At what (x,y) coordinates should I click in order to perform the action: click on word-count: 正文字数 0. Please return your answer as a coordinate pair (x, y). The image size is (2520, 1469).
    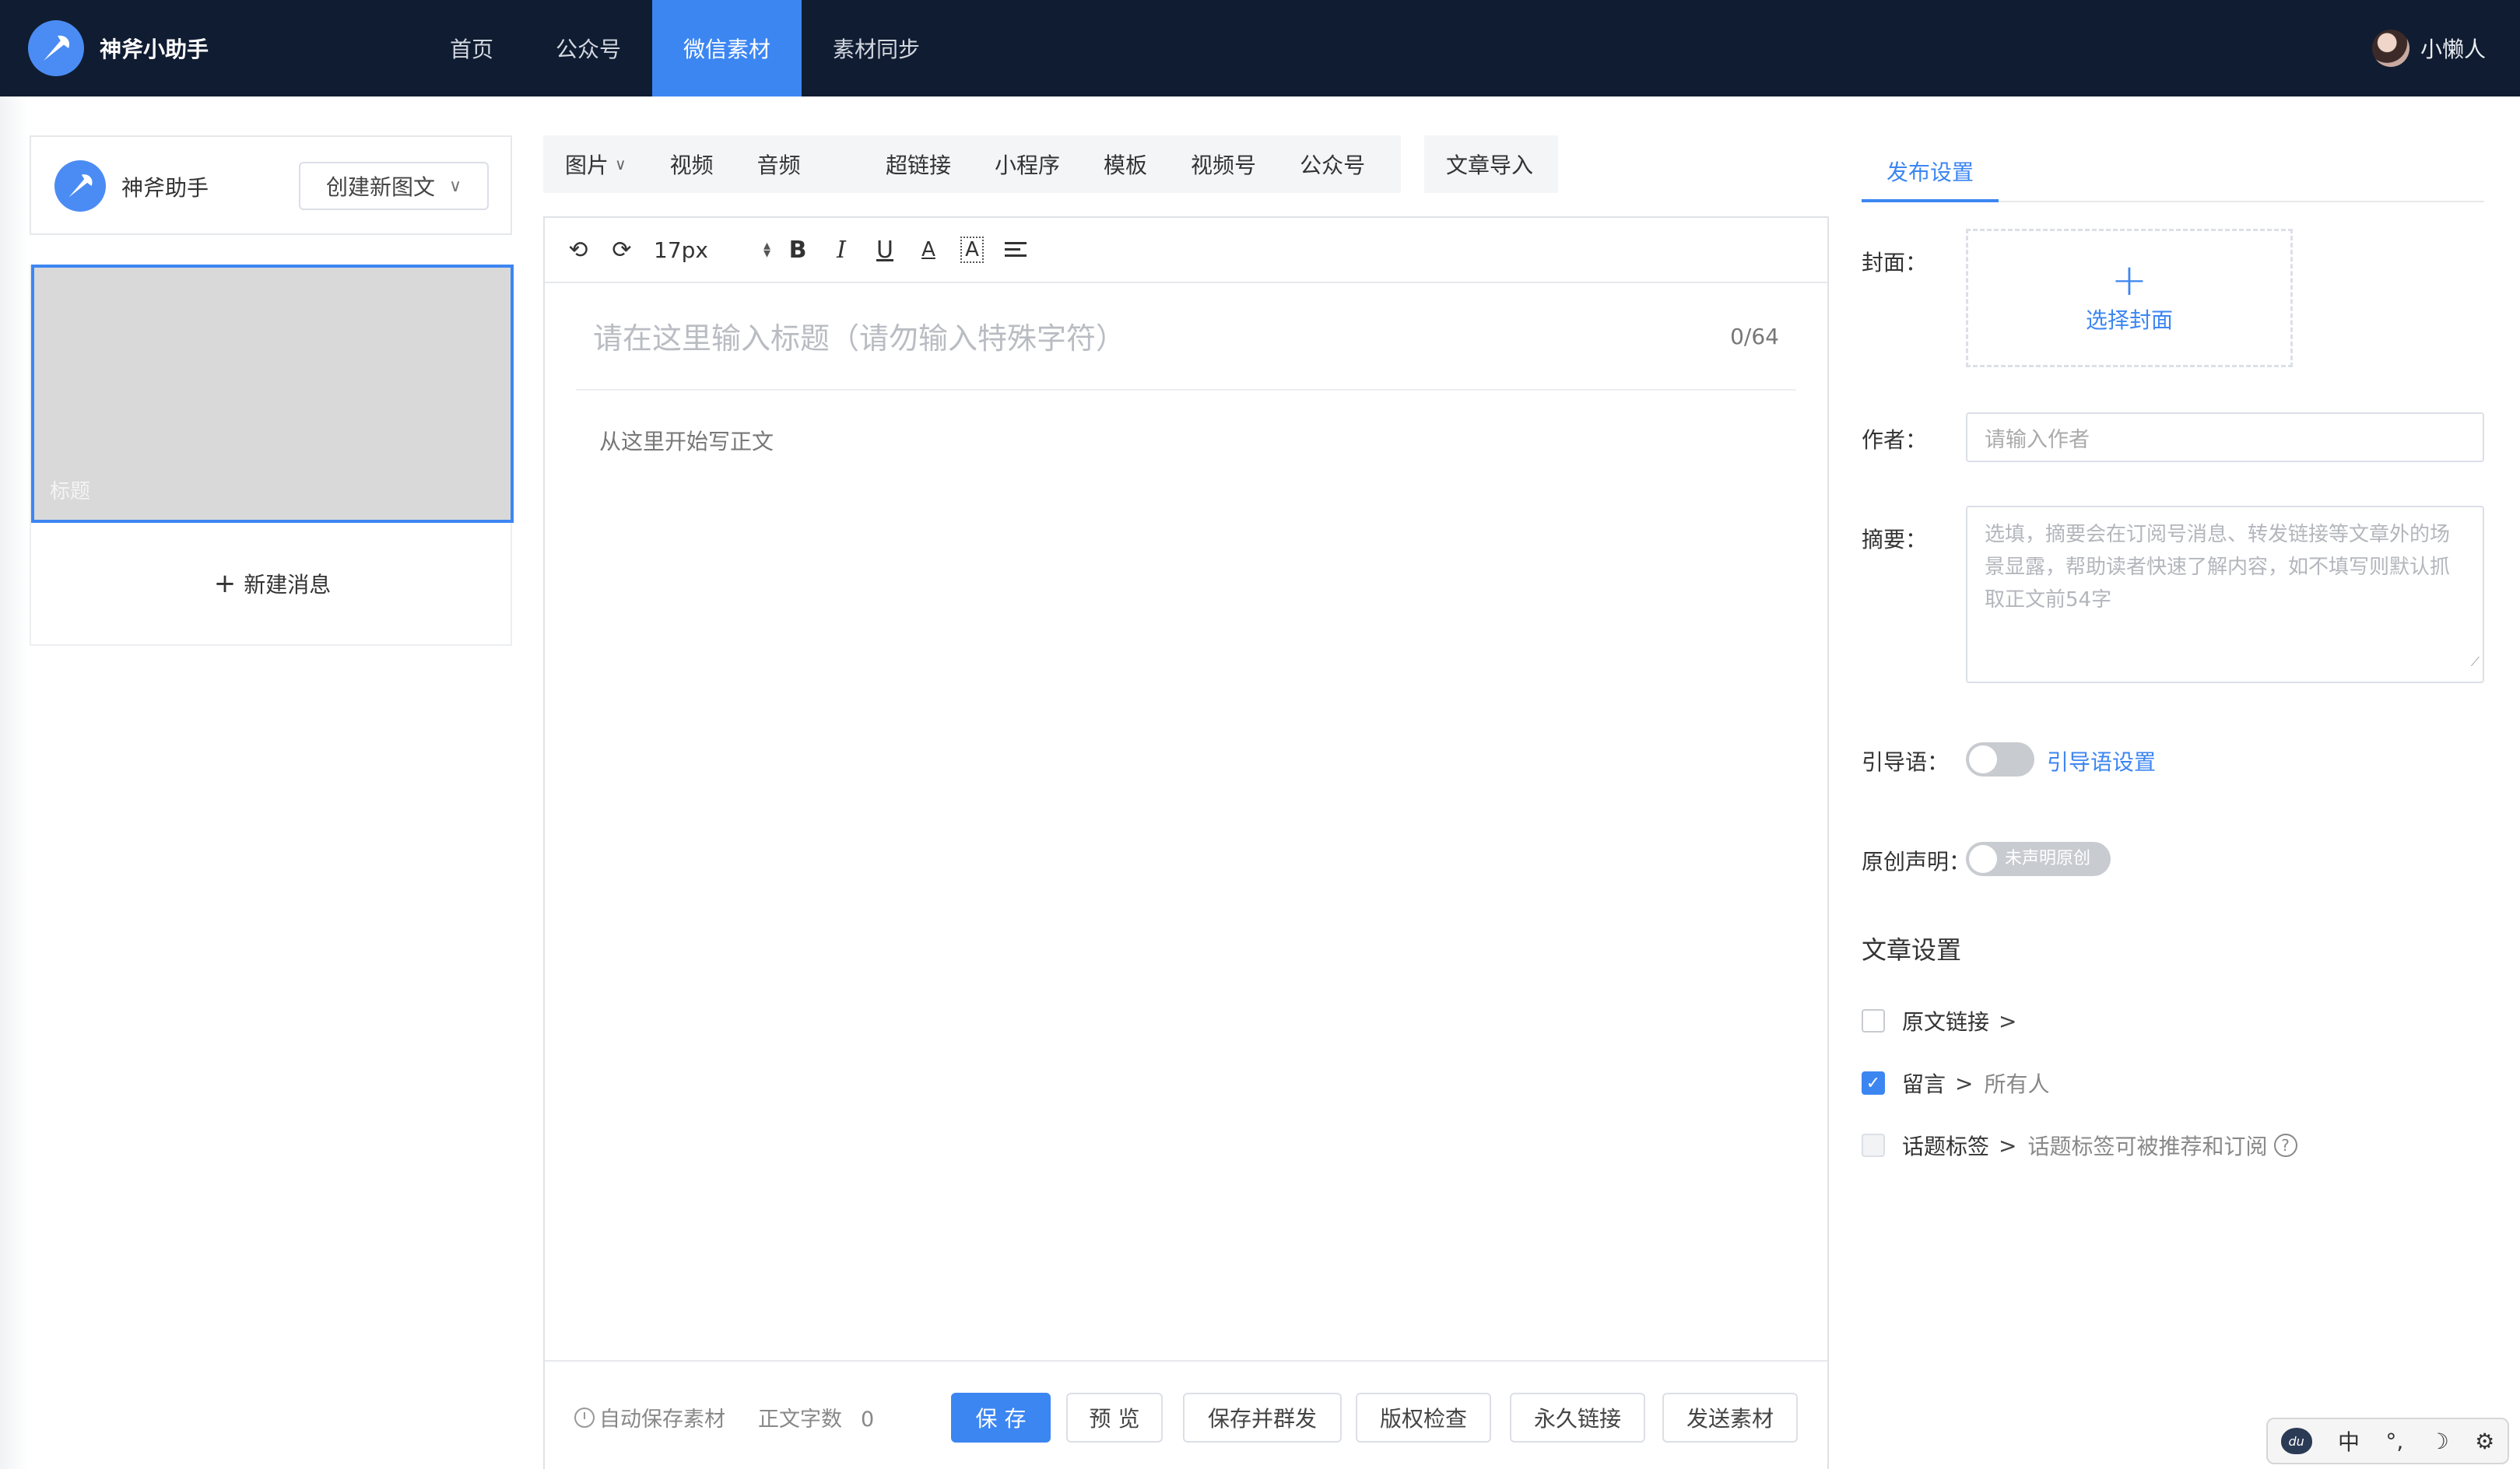
    Looking at the image, I should click on (816, 1417).